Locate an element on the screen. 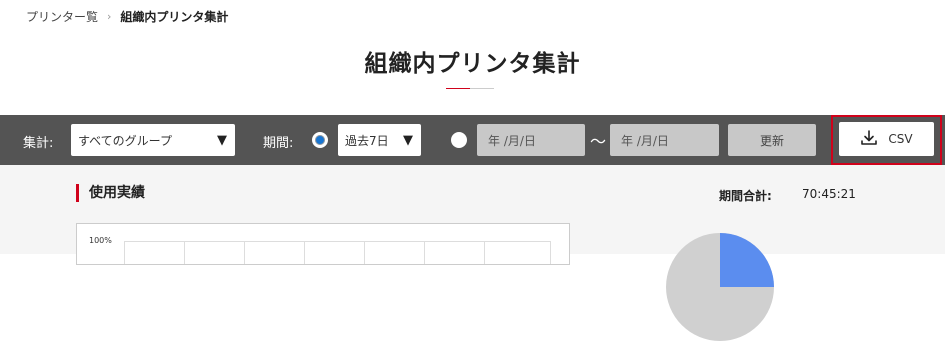  csv-button-label: CSV is located at coordinates (900, 139).